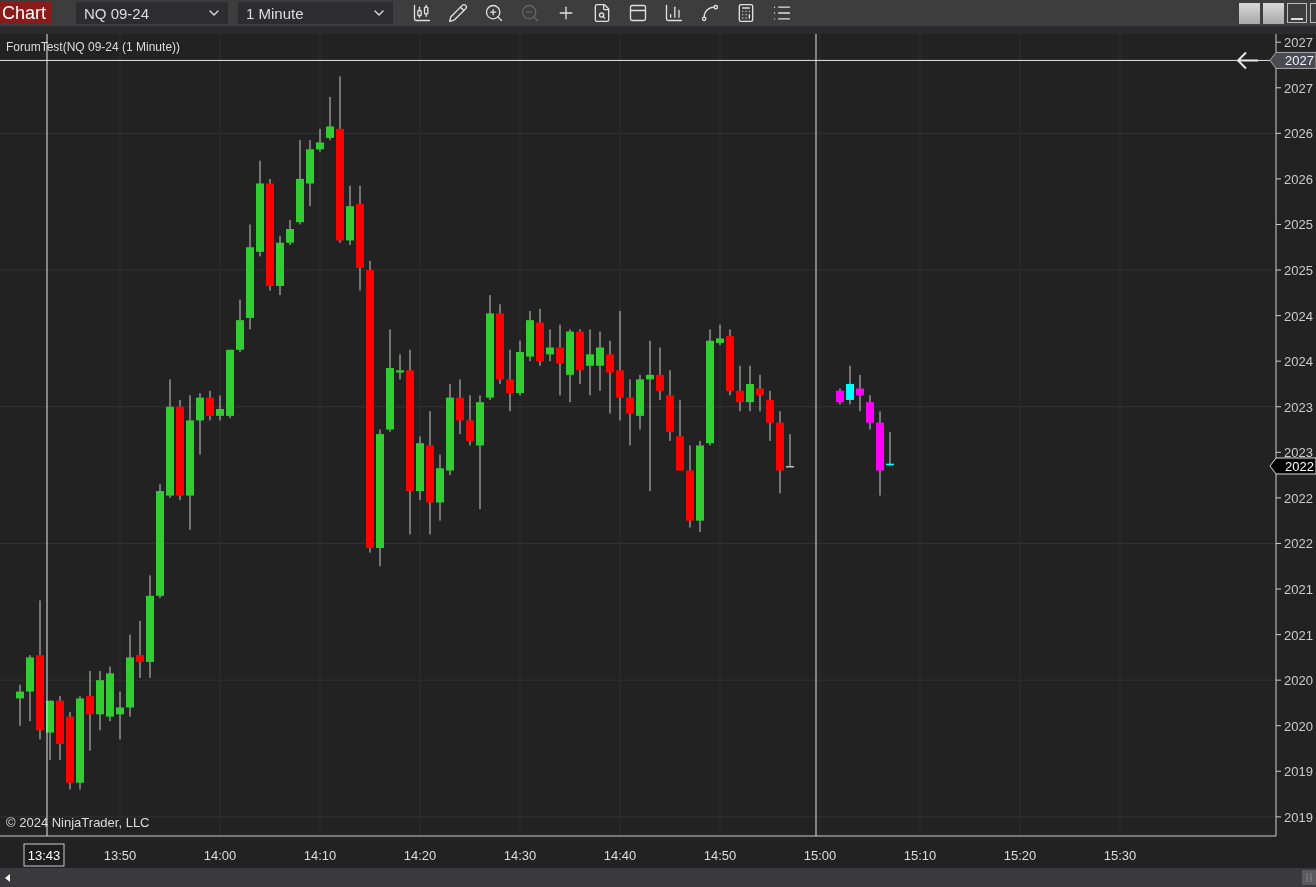 Image resolution: width=1316 pixels, height=887 pixels. I want to click on scroll-thumb, so click(1309, 877).